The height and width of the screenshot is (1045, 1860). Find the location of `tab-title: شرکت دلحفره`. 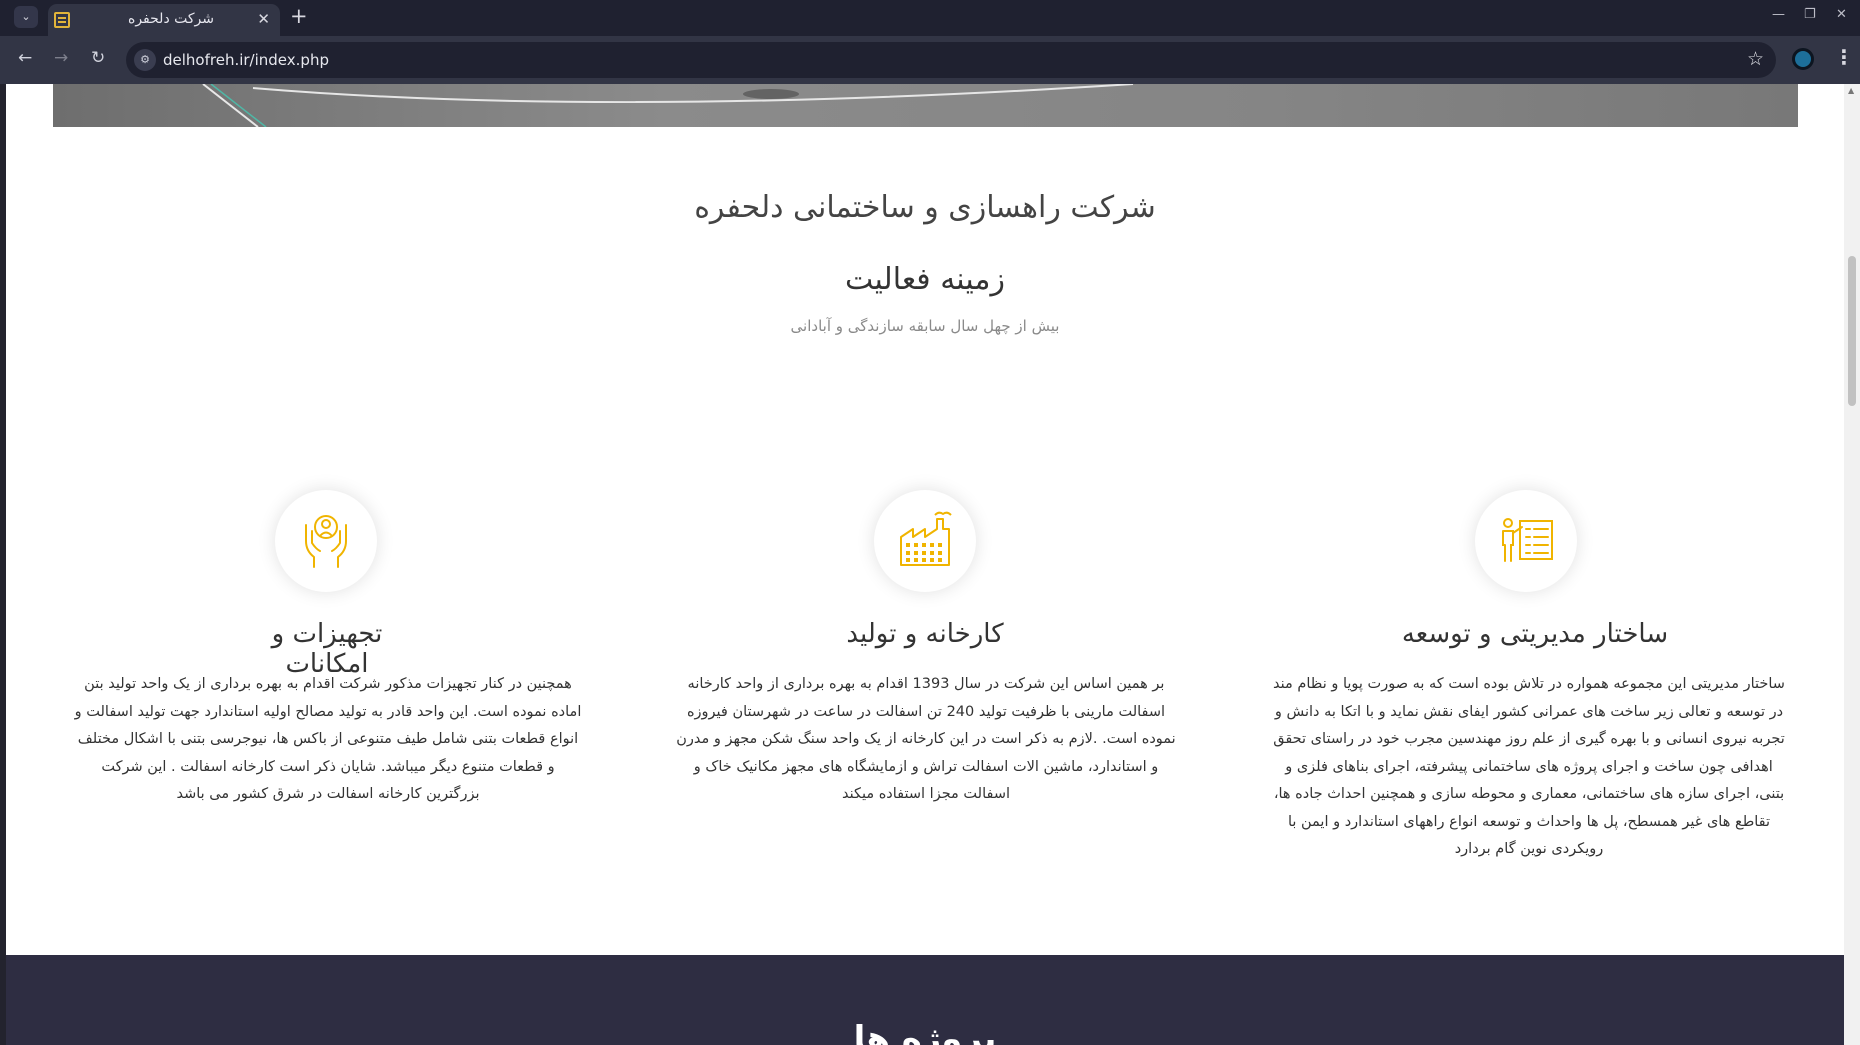

tab-title: شرکت دلحفره is located at coordinates (171, 19).